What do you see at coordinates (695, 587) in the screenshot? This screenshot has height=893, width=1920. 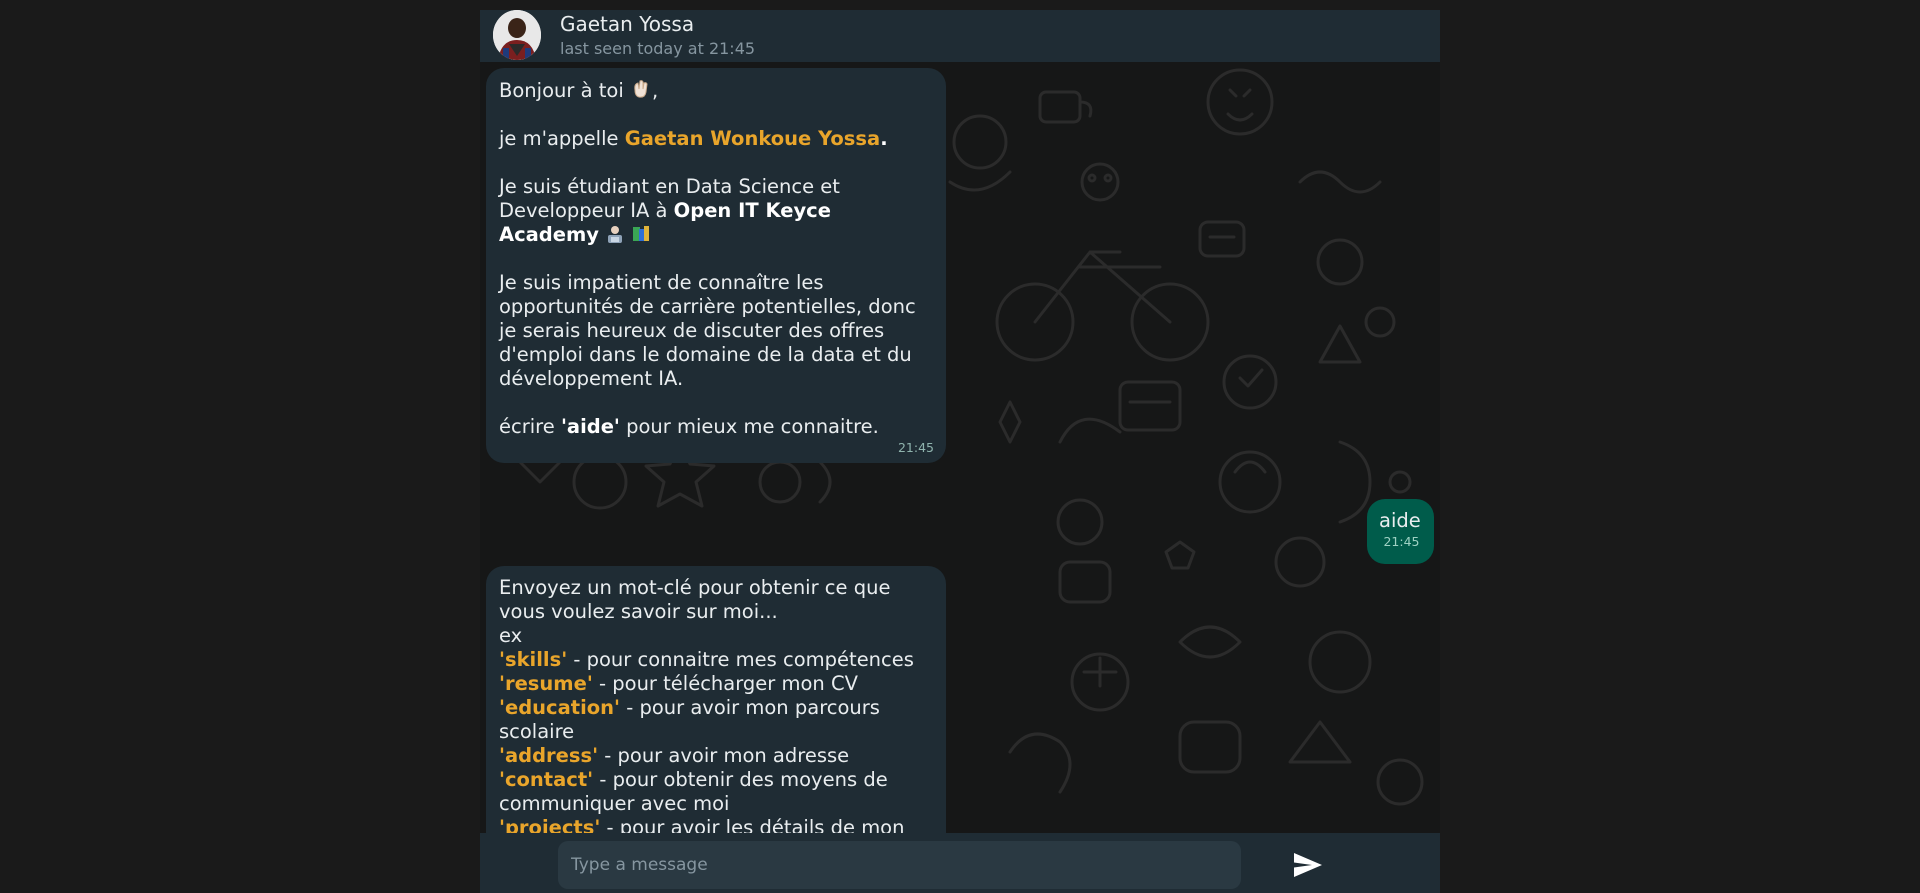 I see `keywords-line: Envoyez un mot-clé pour obtenir ce que` at bounding box center [695, 587].